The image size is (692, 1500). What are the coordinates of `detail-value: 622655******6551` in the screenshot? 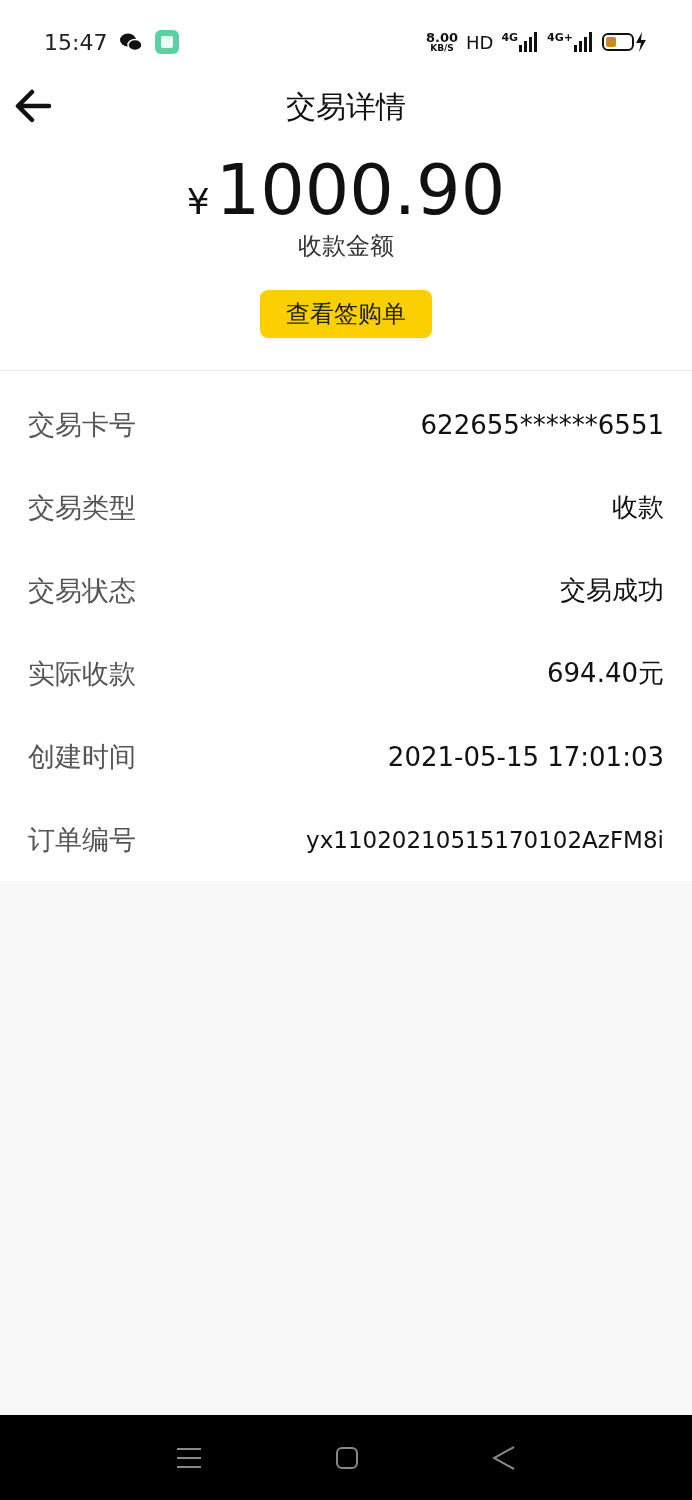 It's located at (542, 424).